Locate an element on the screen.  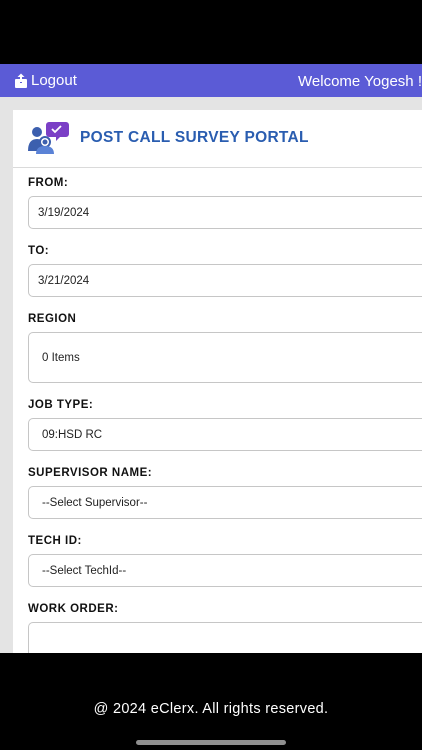
region-label: REGION is located at coordinates (52, 319).